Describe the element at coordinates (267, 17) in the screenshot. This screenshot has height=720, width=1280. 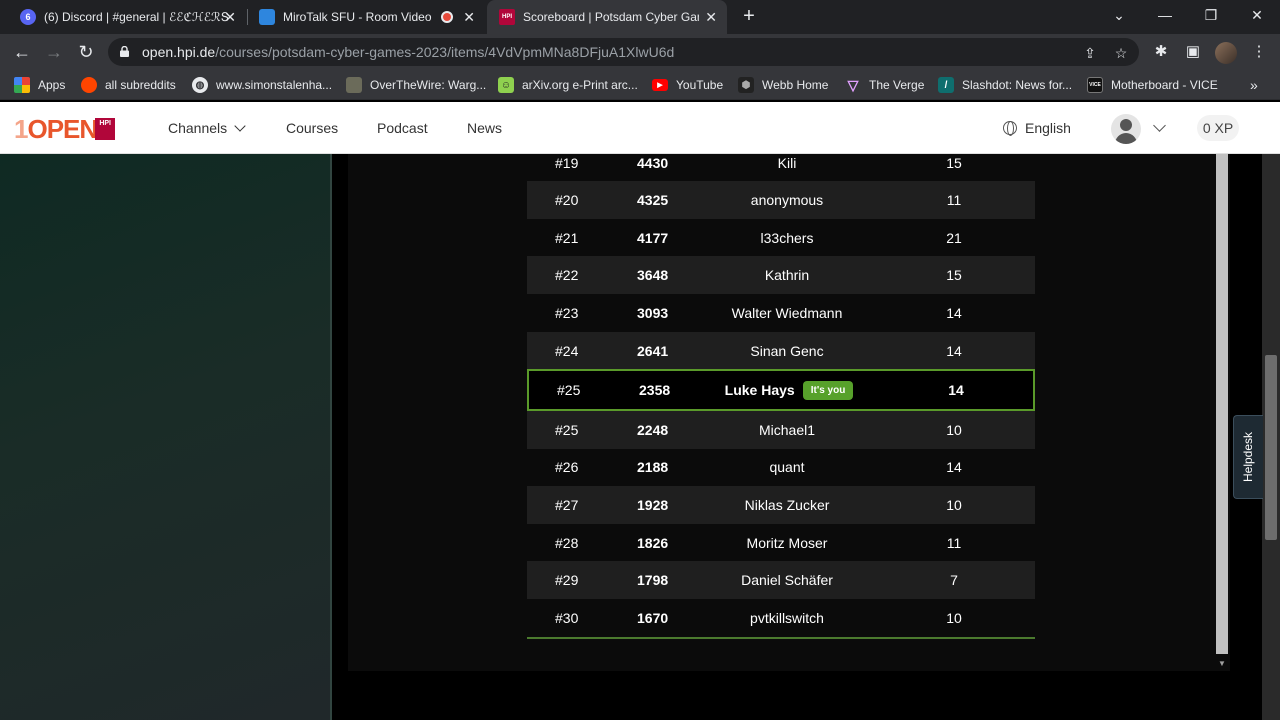
I see `mirotalk-icon` at that location.